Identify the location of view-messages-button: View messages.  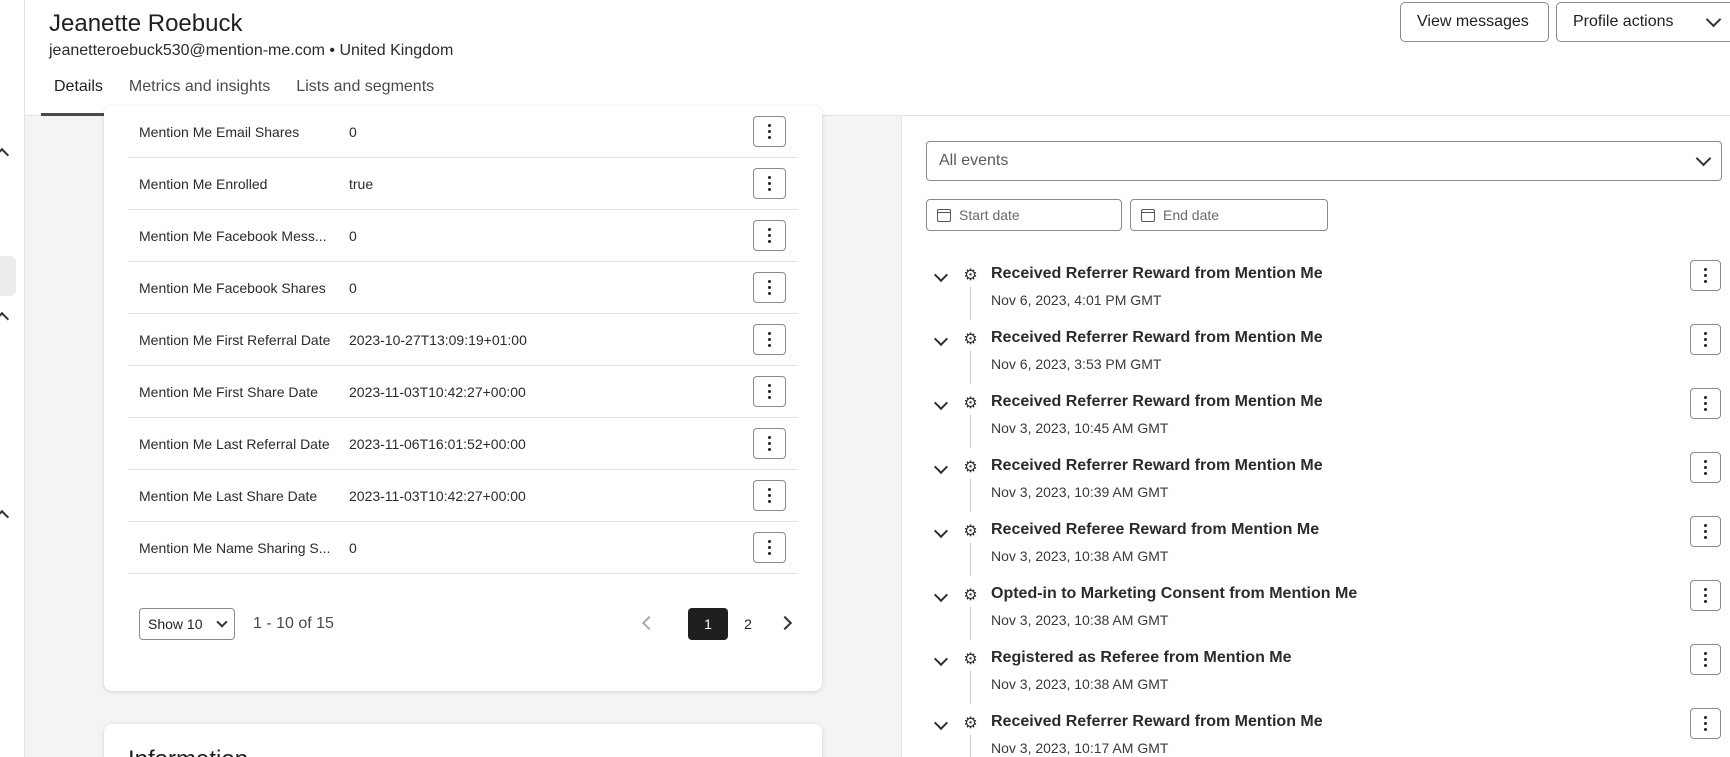
(1474, 22).